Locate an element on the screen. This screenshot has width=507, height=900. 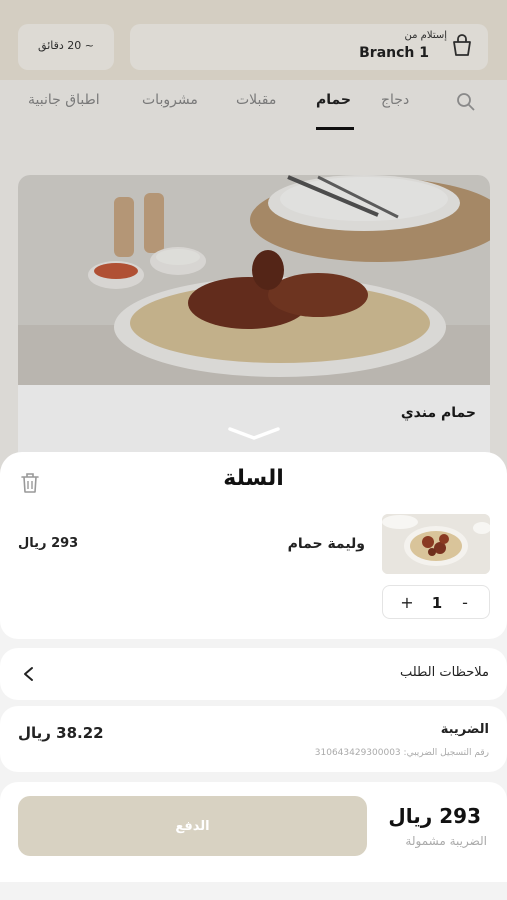
quantity-stepper: + 1 - is located at coordinates (436, 602).